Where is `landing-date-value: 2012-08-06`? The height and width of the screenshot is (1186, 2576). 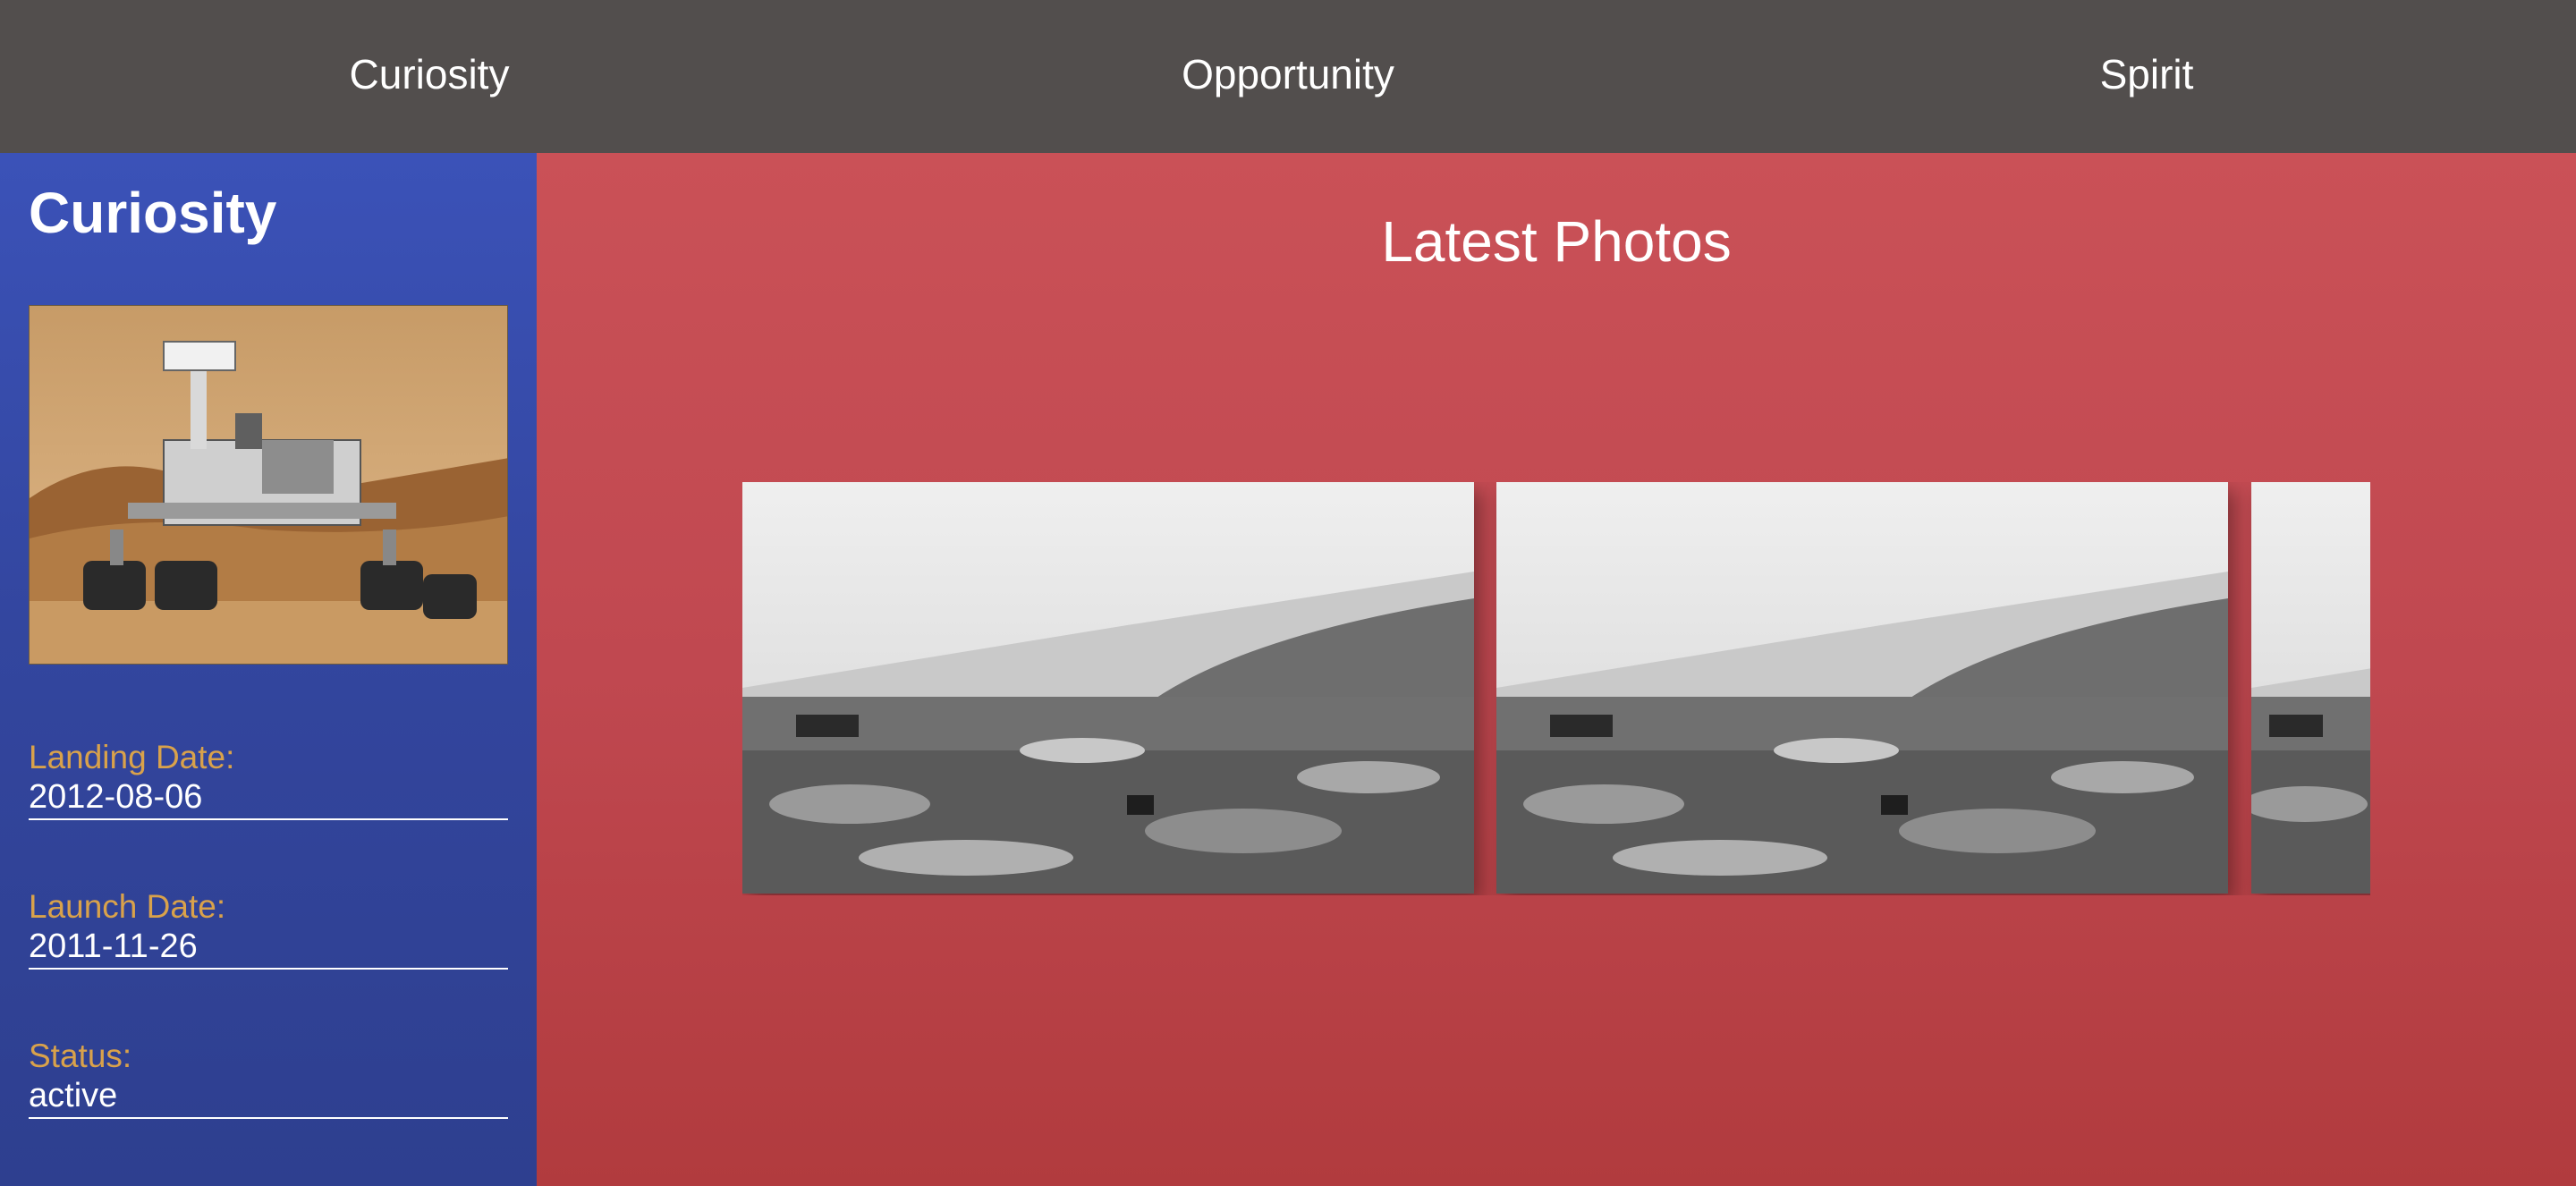
landing-date-value: 2012-08-06 is located at coordinates (268, 798).